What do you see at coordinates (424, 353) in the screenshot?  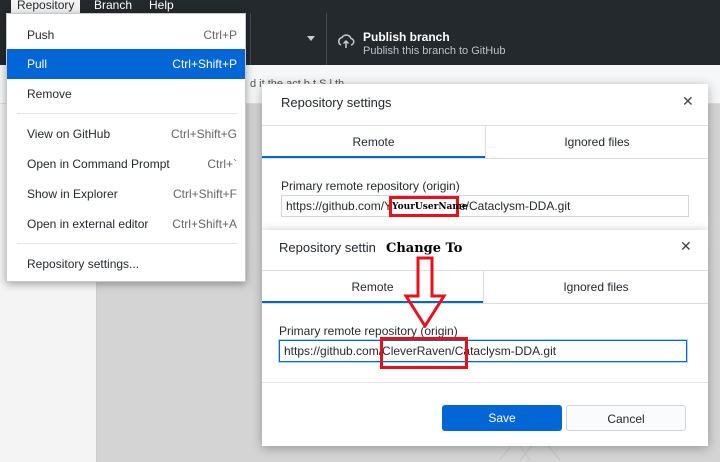 I see `highlight-box-cleverraven` at bounding box center [424, 353].